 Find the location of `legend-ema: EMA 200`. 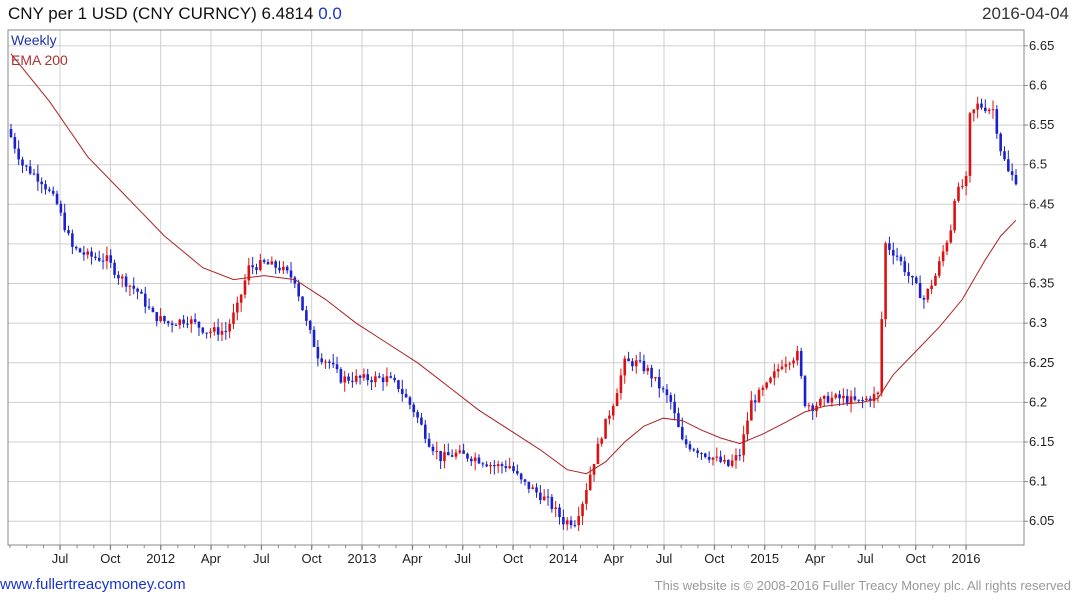

legend-ema: EMA 200 is located at coordinates (39, 60).